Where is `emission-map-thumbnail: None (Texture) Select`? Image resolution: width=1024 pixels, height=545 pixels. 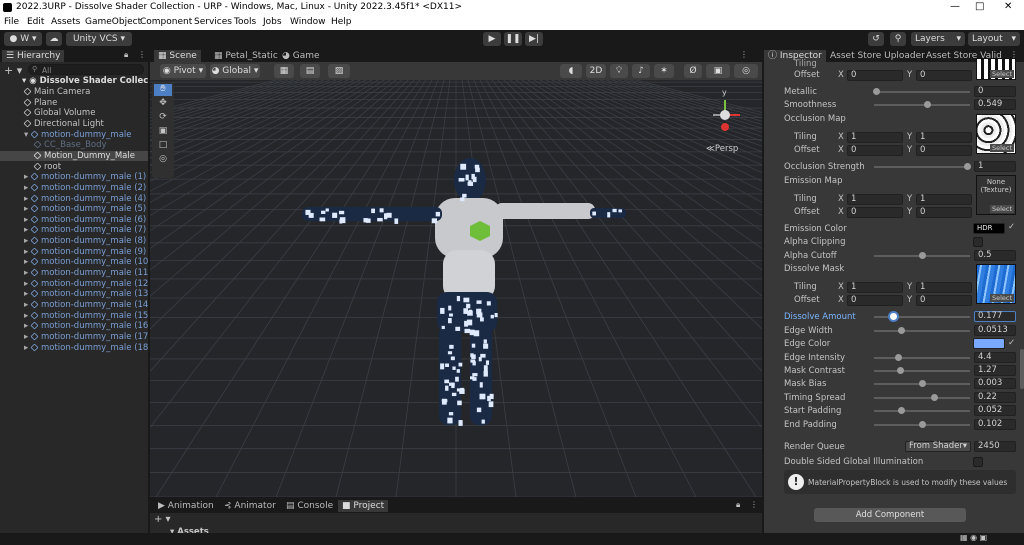 emission-map-thumbnail: None (Texture) Select is located at coordinates (996, 195).